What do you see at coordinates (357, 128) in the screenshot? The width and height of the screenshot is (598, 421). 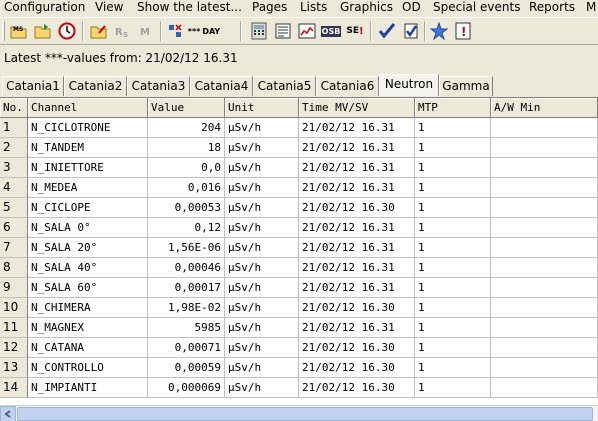 I see `time-cell: 21/02/12 16.31` at bounding box center [357, 128].